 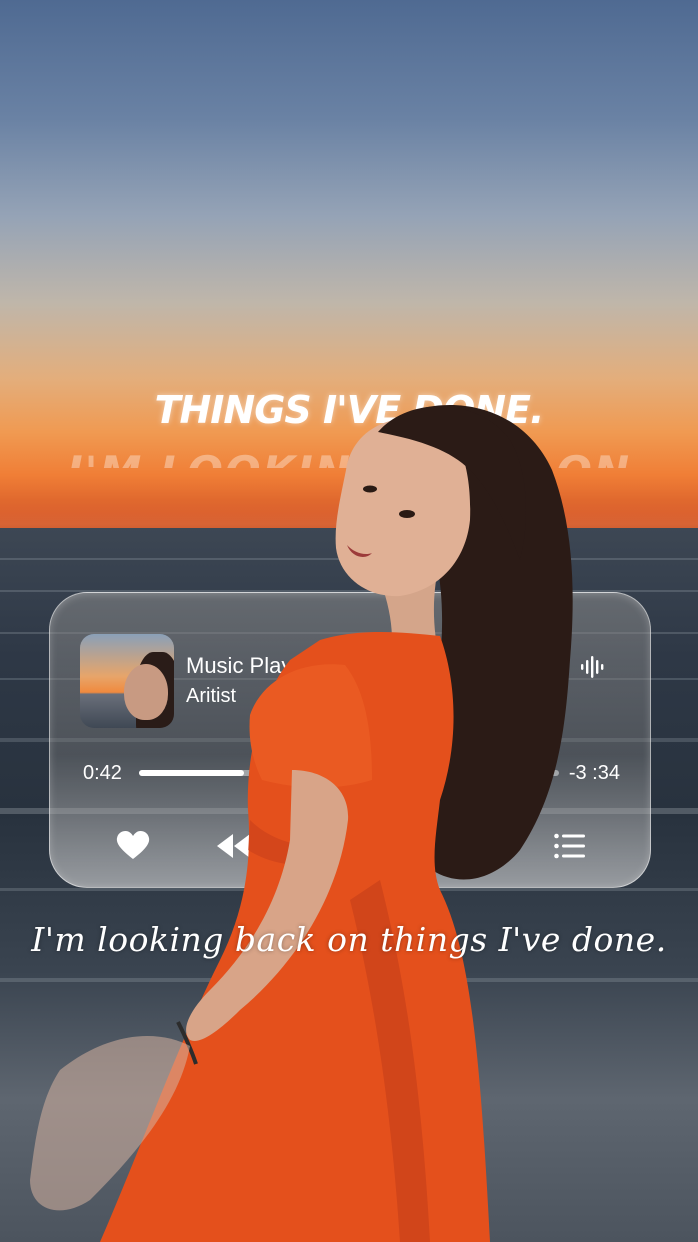 I want to click on progress-fill, so click(x=191, y=773).